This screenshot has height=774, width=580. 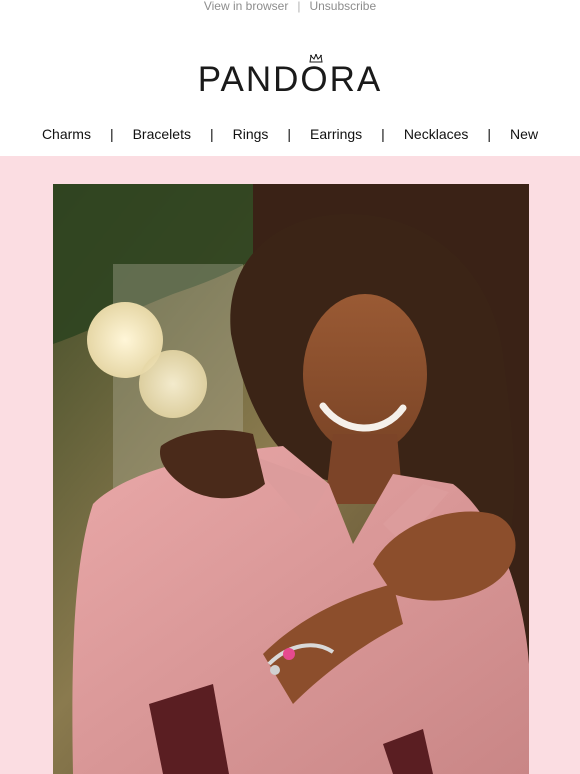 What do you see at coordinates (436, 134) in the screenshot?
I see `nav-item-necklaces: Necklaces` at bounding box center [436, 134].